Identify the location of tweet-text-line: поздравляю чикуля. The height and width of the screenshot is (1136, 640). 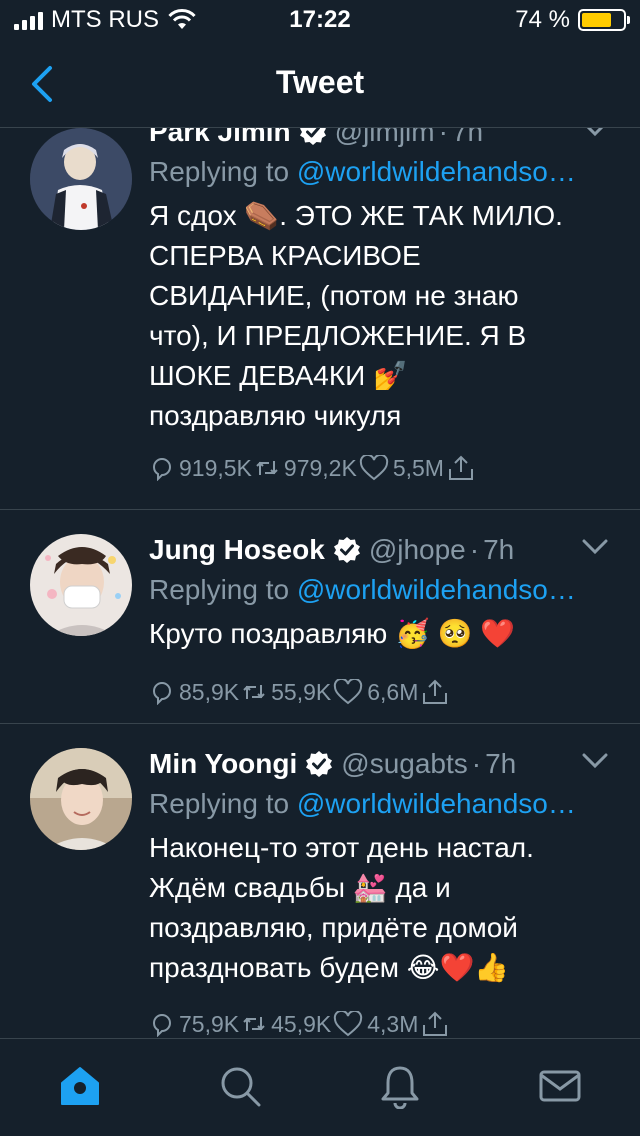
(275, 415).